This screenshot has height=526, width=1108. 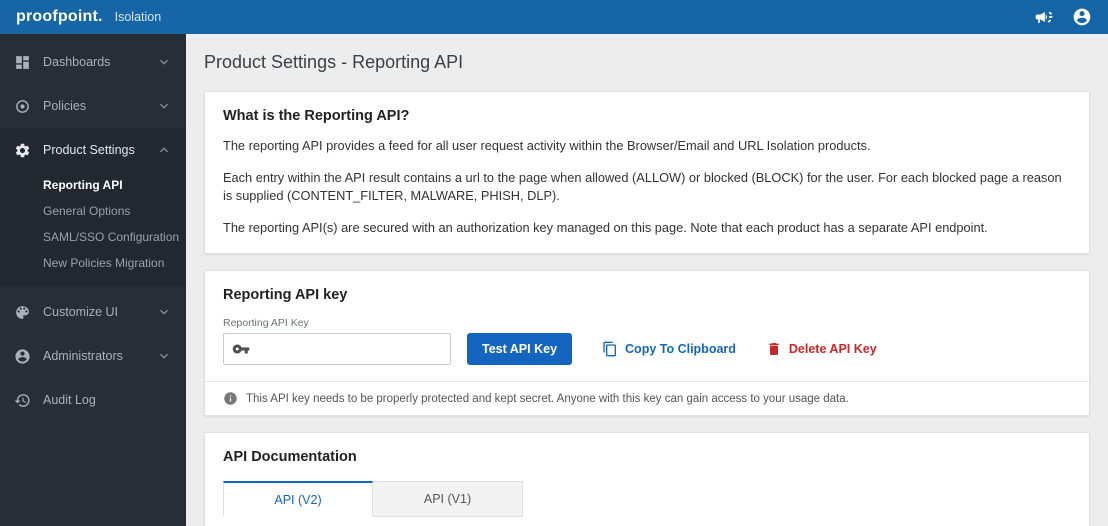 What do you see at coordinates (1082, 17) in the screenshot?
I see `account-icon` at bounding box center [1082, 17].